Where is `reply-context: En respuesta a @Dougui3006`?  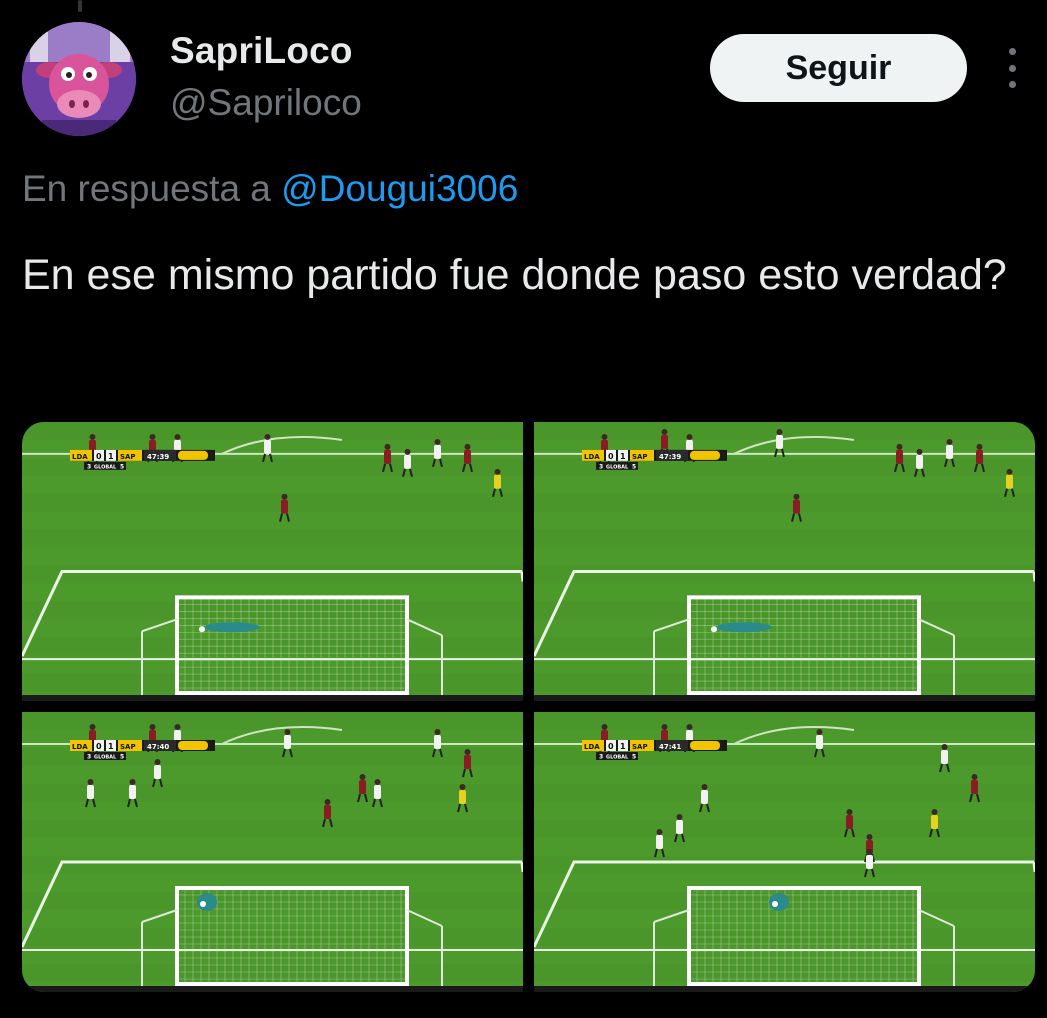 reply-context: En respuesta a @Dougui3006 is located at coordinates (270, 189).